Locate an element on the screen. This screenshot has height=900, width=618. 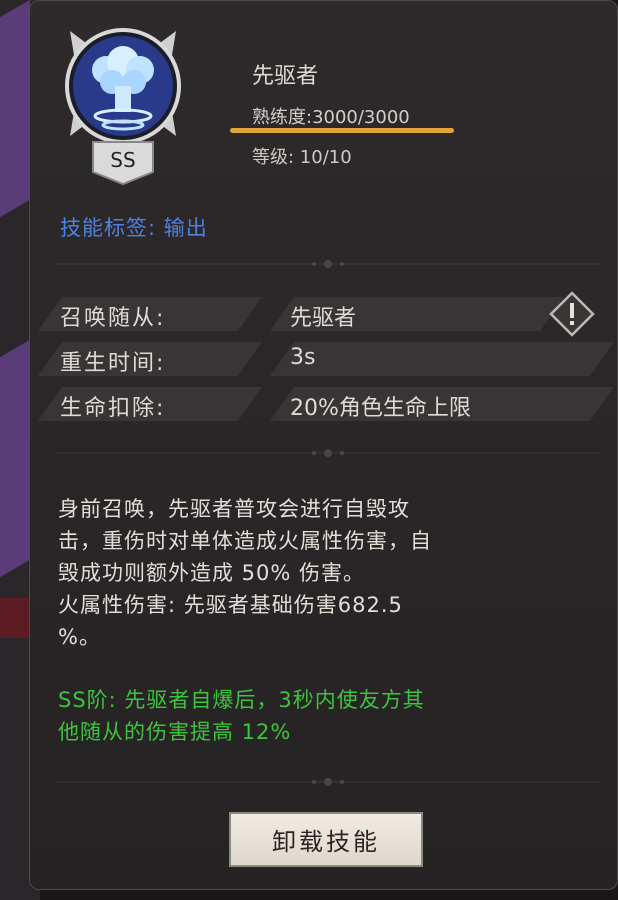
proficiency-text: 熟练度:3000/3000 is located at coordinates (331, 117).